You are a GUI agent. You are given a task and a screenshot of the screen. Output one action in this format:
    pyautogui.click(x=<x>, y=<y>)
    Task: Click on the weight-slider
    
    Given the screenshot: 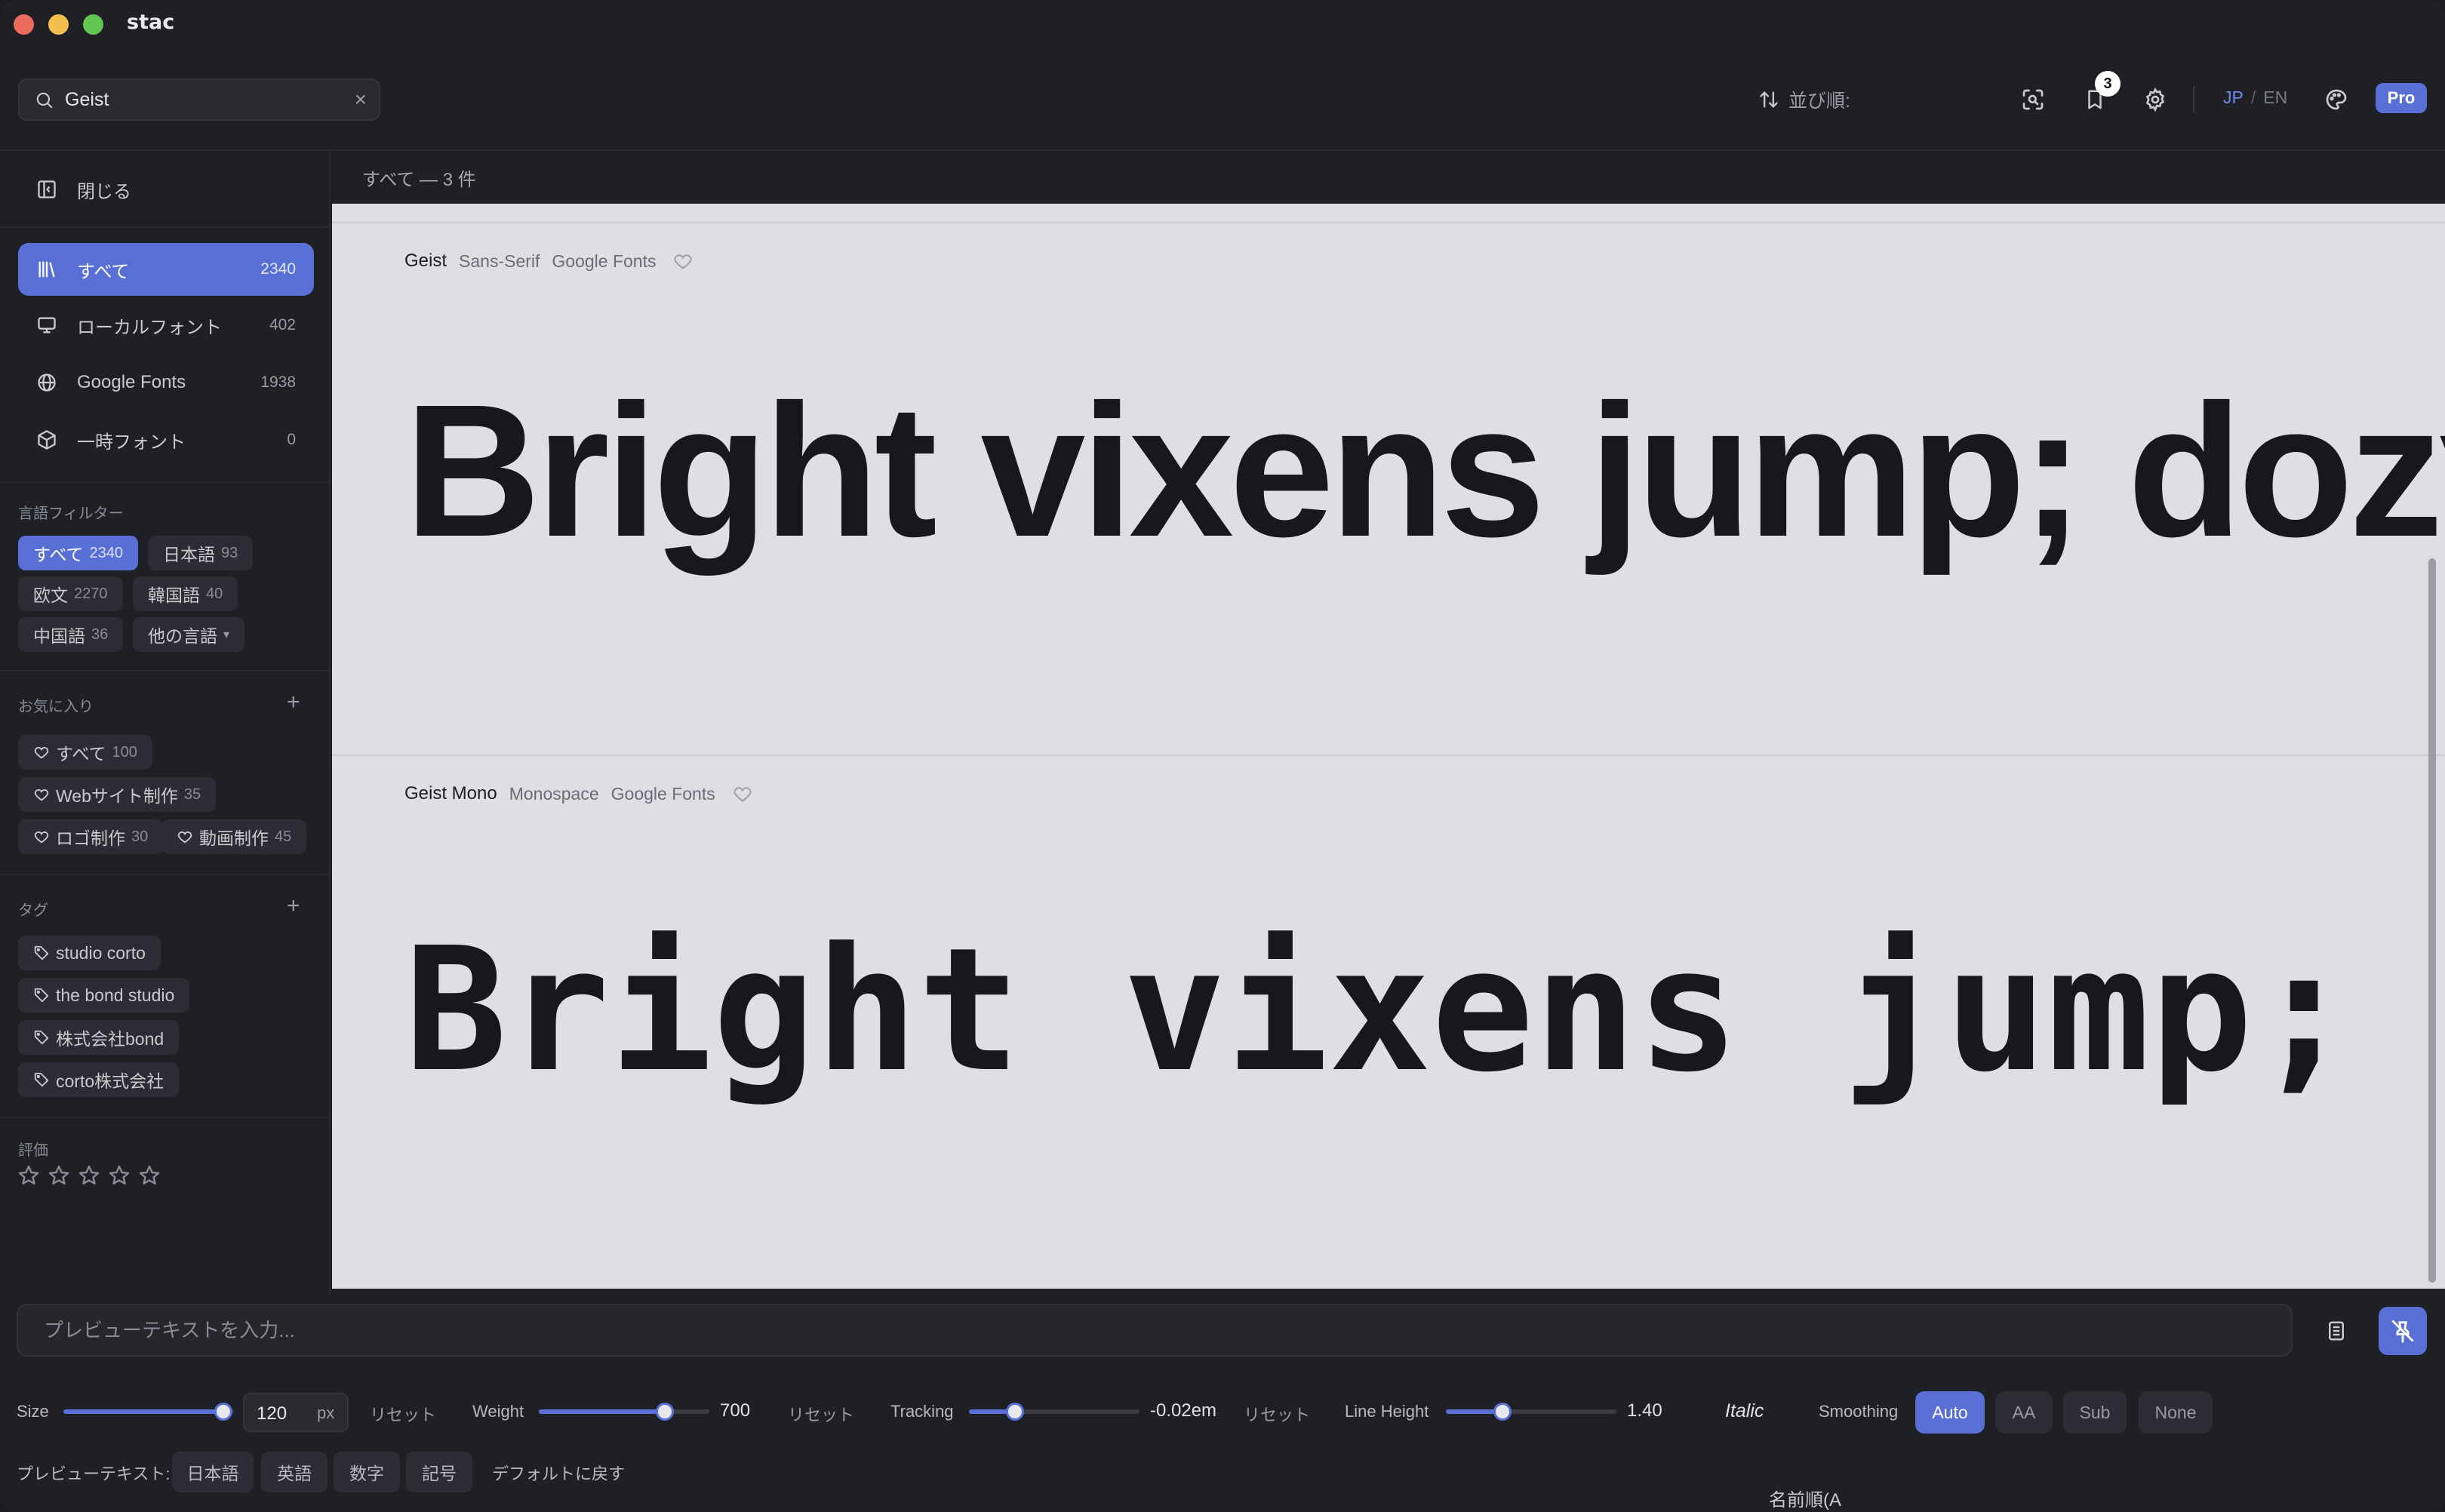 What is the action you would take?
    pyautogui.click(x=624, y=1411)
    